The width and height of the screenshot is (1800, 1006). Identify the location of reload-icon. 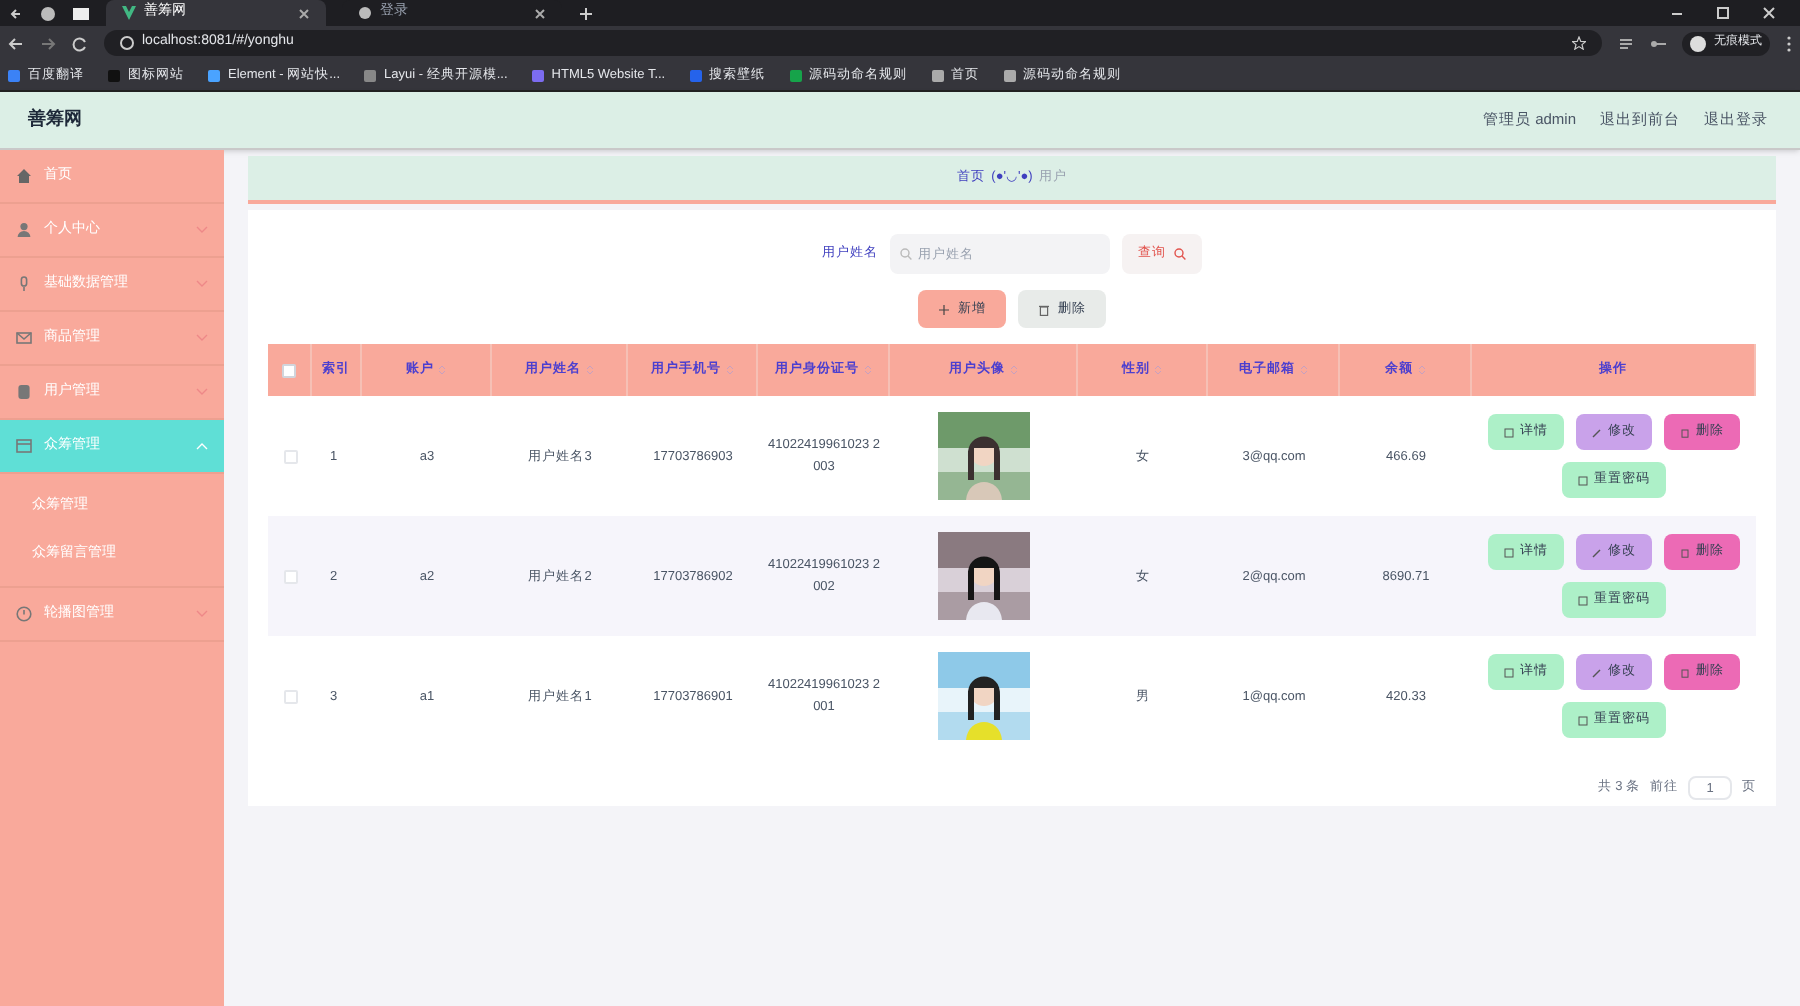
(80, 43).